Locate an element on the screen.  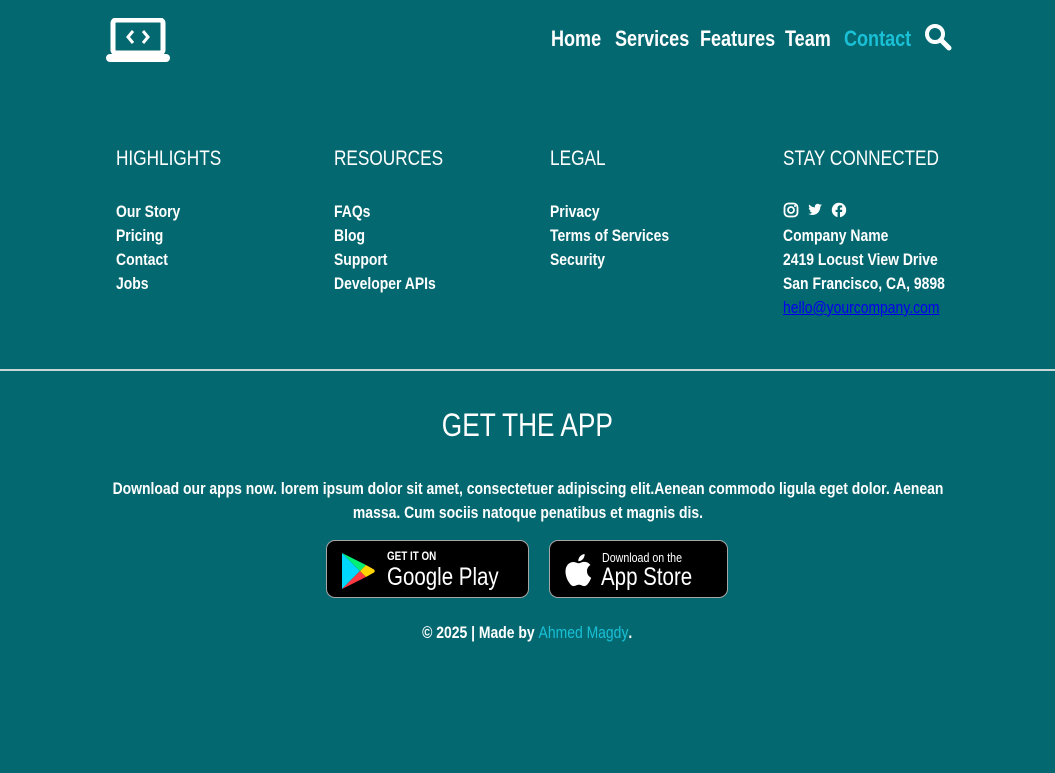
legal-column: LEGAL Privacy Terms of Services Security is located at coordinates (609, 207).